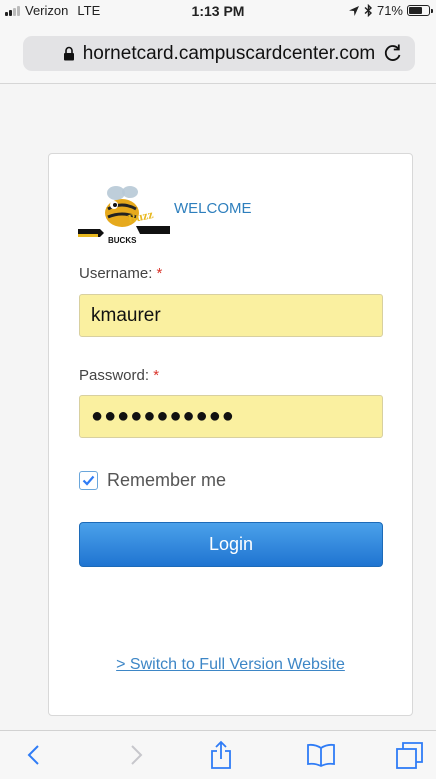 The image size is (436, 779). Describe the element at coordinates (114, 375) in the screenshot. I see `password-label-text: Password:` at that location.